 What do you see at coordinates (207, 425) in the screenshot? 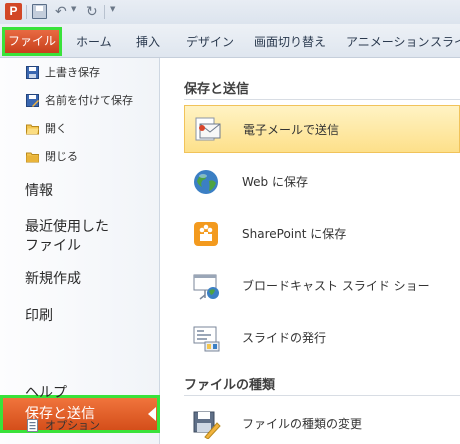
I see `change-file-type-icon` at bounding box center [207, 425].